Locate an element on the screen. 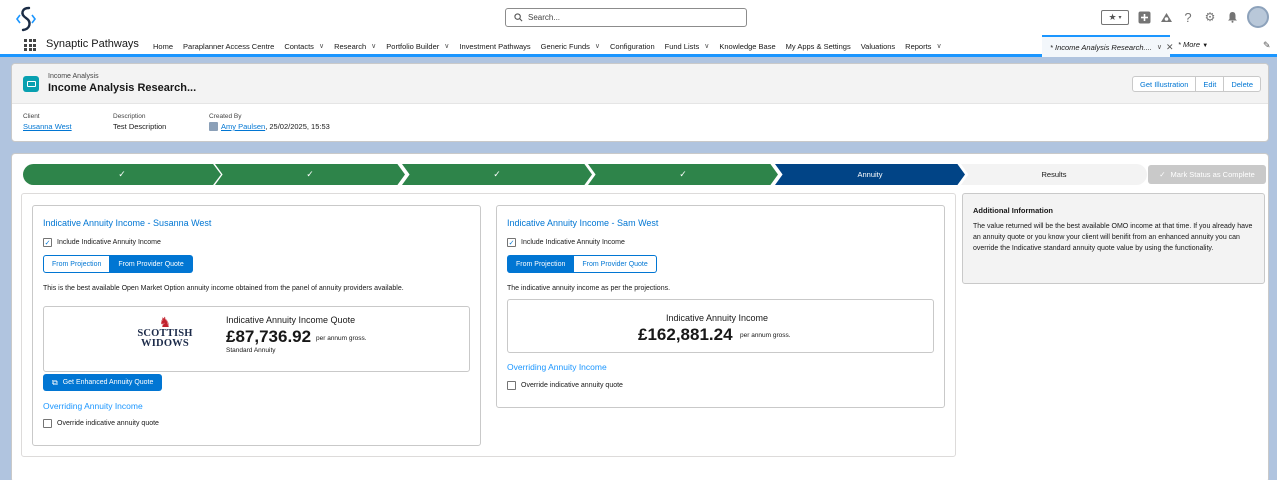  mark-status-complete-button: ✓ Mark Status as Complete is located at coordinates (1207, 174).